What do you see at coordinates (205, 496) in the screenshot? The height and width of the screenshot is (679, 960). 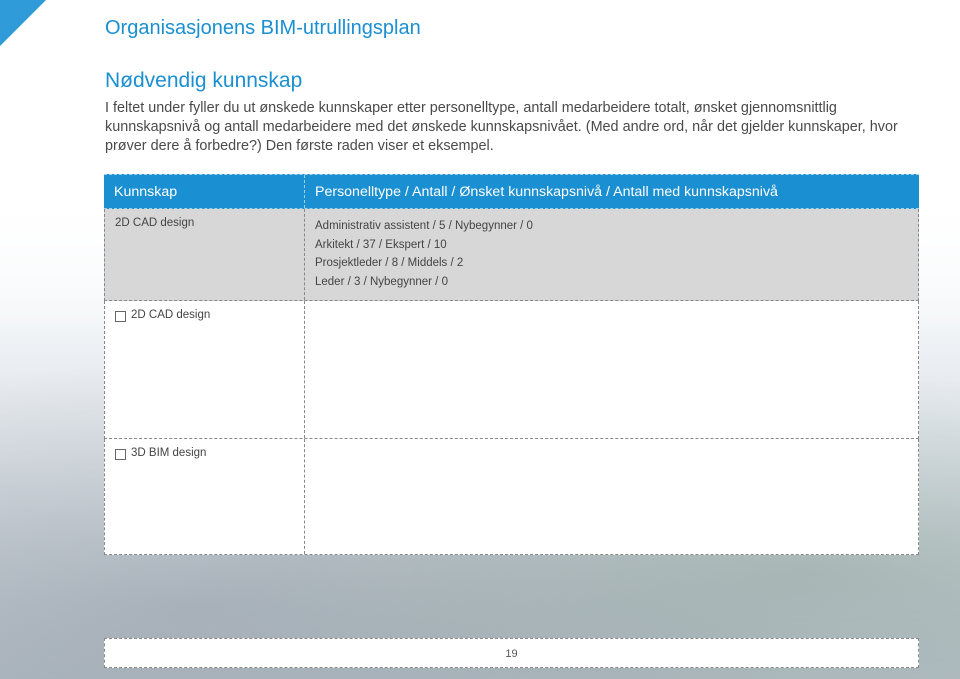 I see `skill-cell: 3D BIM design` at bounding box center [205, 496].